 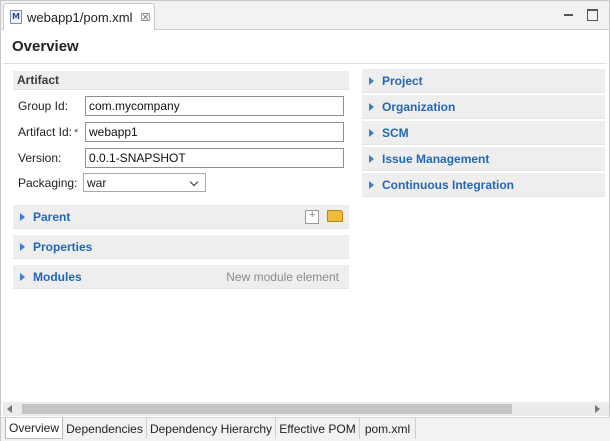 I want to click on project-section-header: Project, so click(x=483, y=81).